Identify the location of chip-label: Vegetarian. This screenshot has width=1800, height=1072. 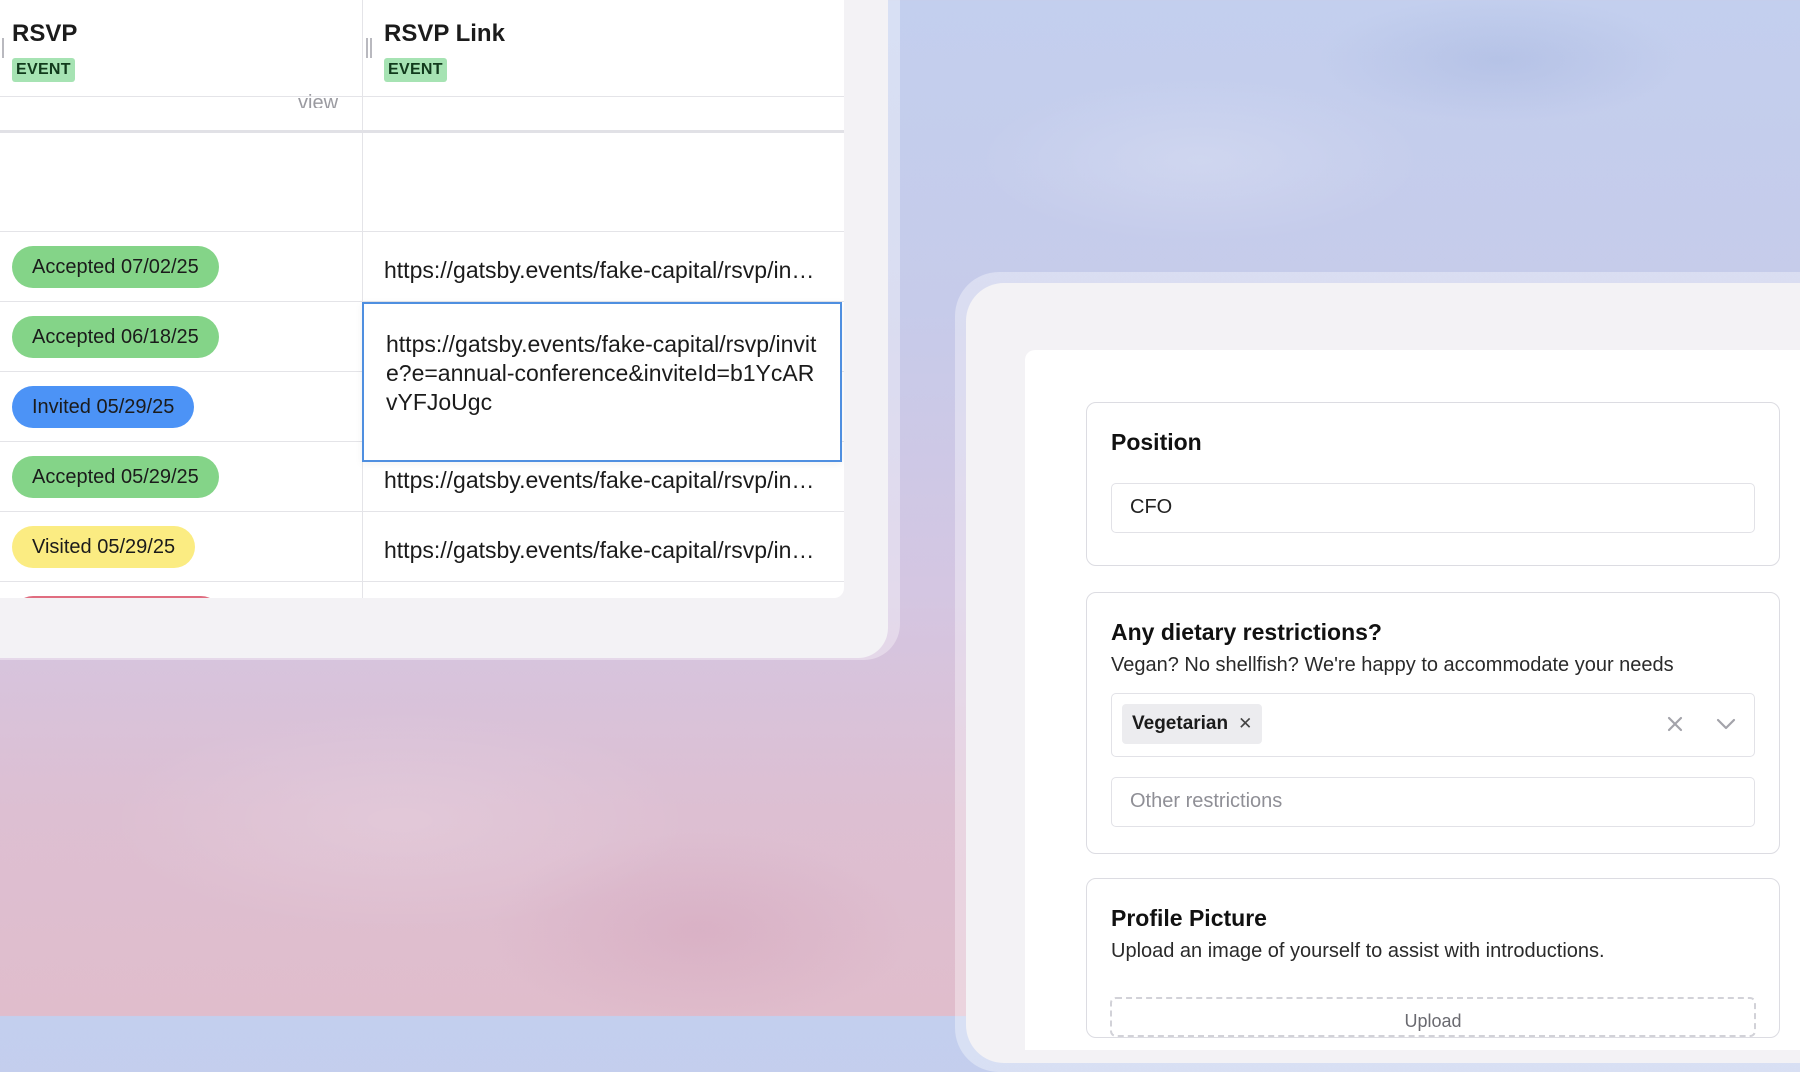
(1180, 723).